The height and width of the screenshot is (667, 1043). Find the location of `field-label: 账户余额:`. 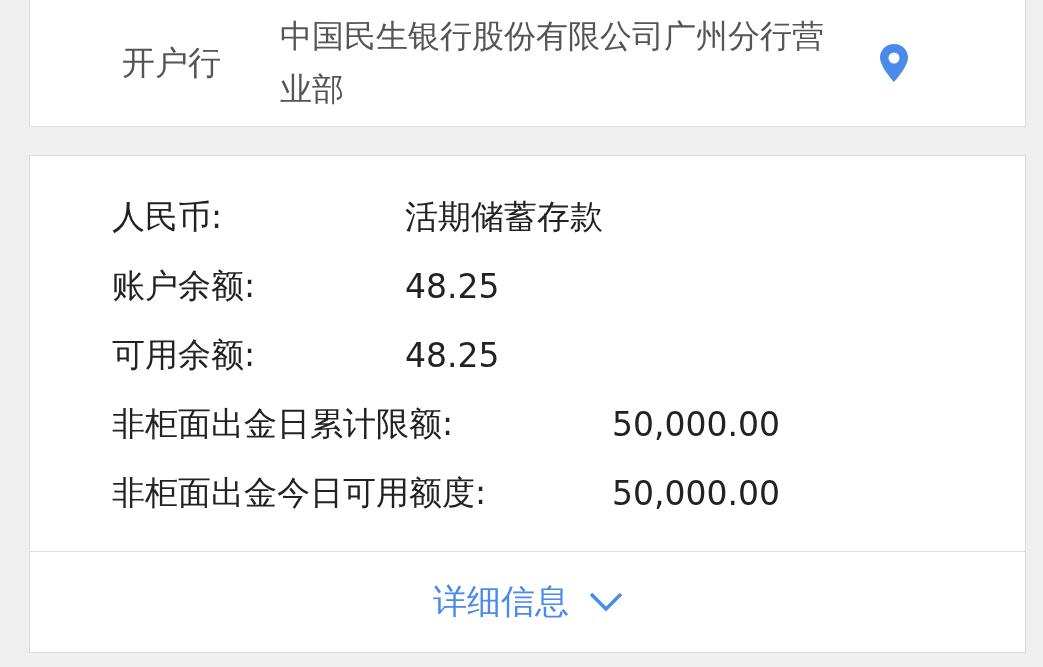

field-label: 账户余额: is located at coordinates (184, 286).